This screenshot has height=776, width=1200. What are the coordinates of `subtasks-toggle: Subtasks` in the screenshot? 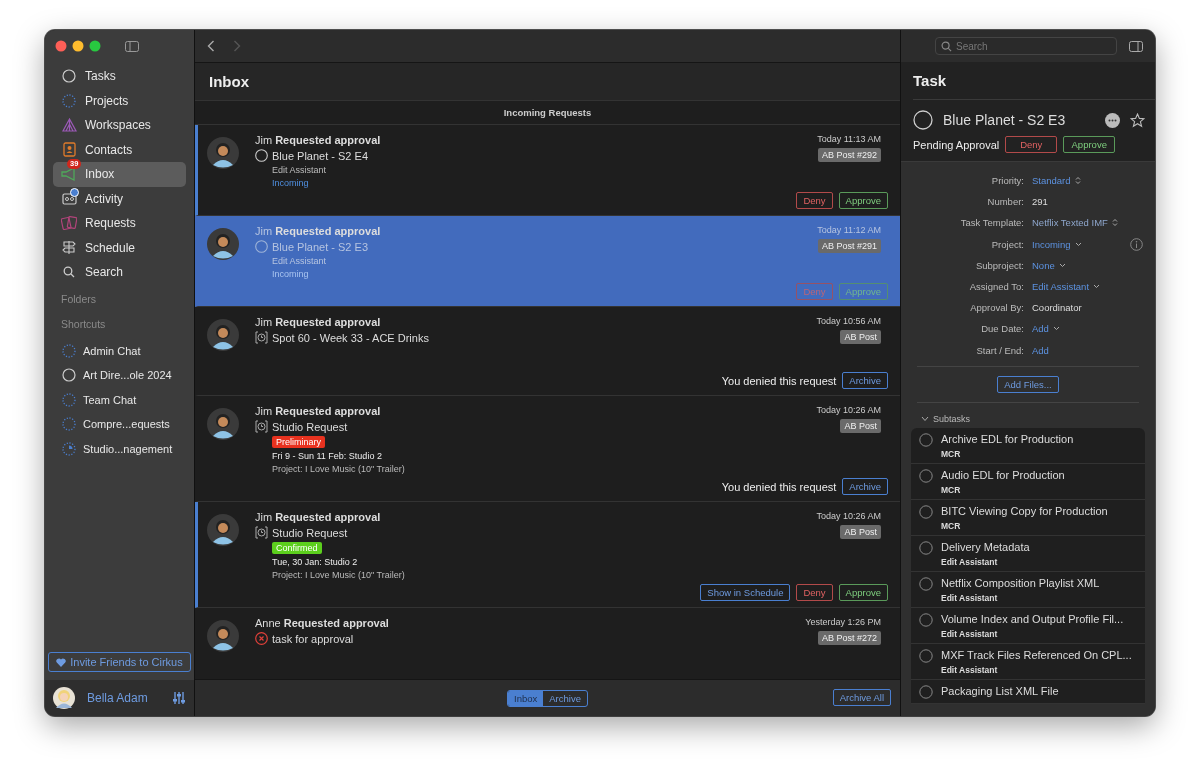 It's located at (1028, 417).